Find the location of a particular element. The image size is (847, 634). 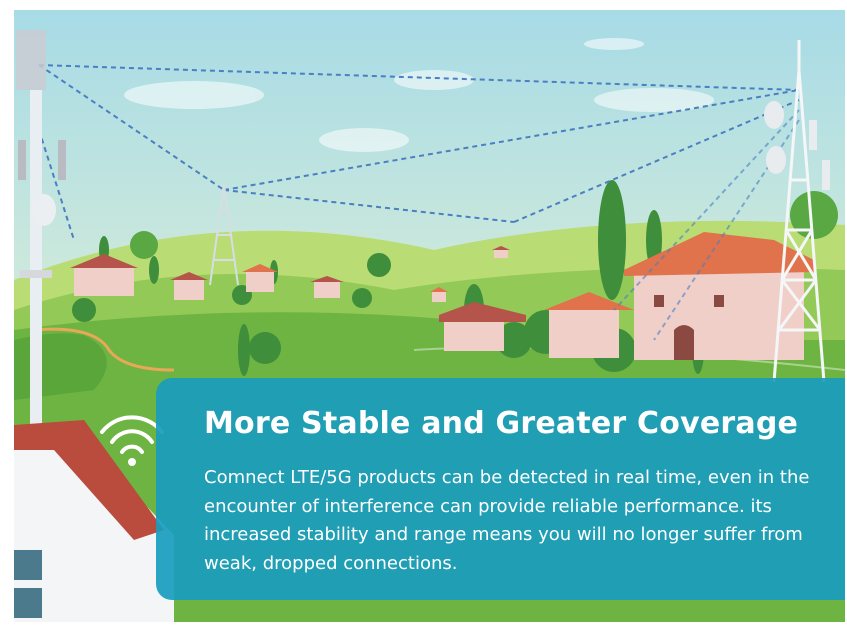

banner-title: More Stable and Greater Coverage is located at coordinates (501, 423).